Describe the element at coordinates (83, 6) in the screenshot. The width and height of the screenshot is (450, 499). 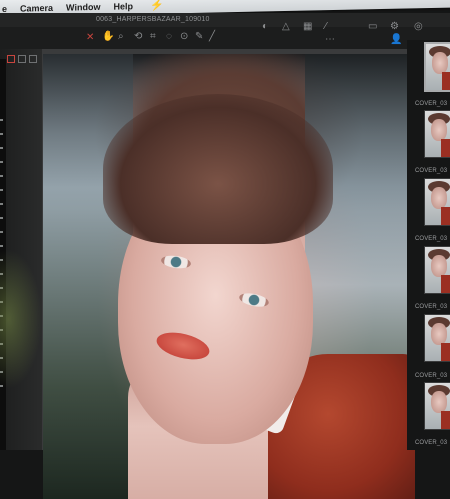
I see `menu-item-window: Window` at that location.